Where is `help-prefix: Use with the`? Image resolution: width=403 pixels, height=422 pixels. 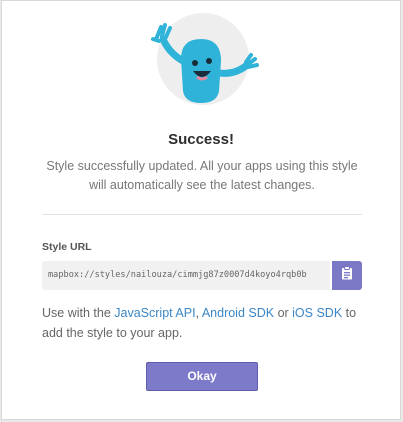
help-prefix: Use with the is located at coordinates (78, 313).